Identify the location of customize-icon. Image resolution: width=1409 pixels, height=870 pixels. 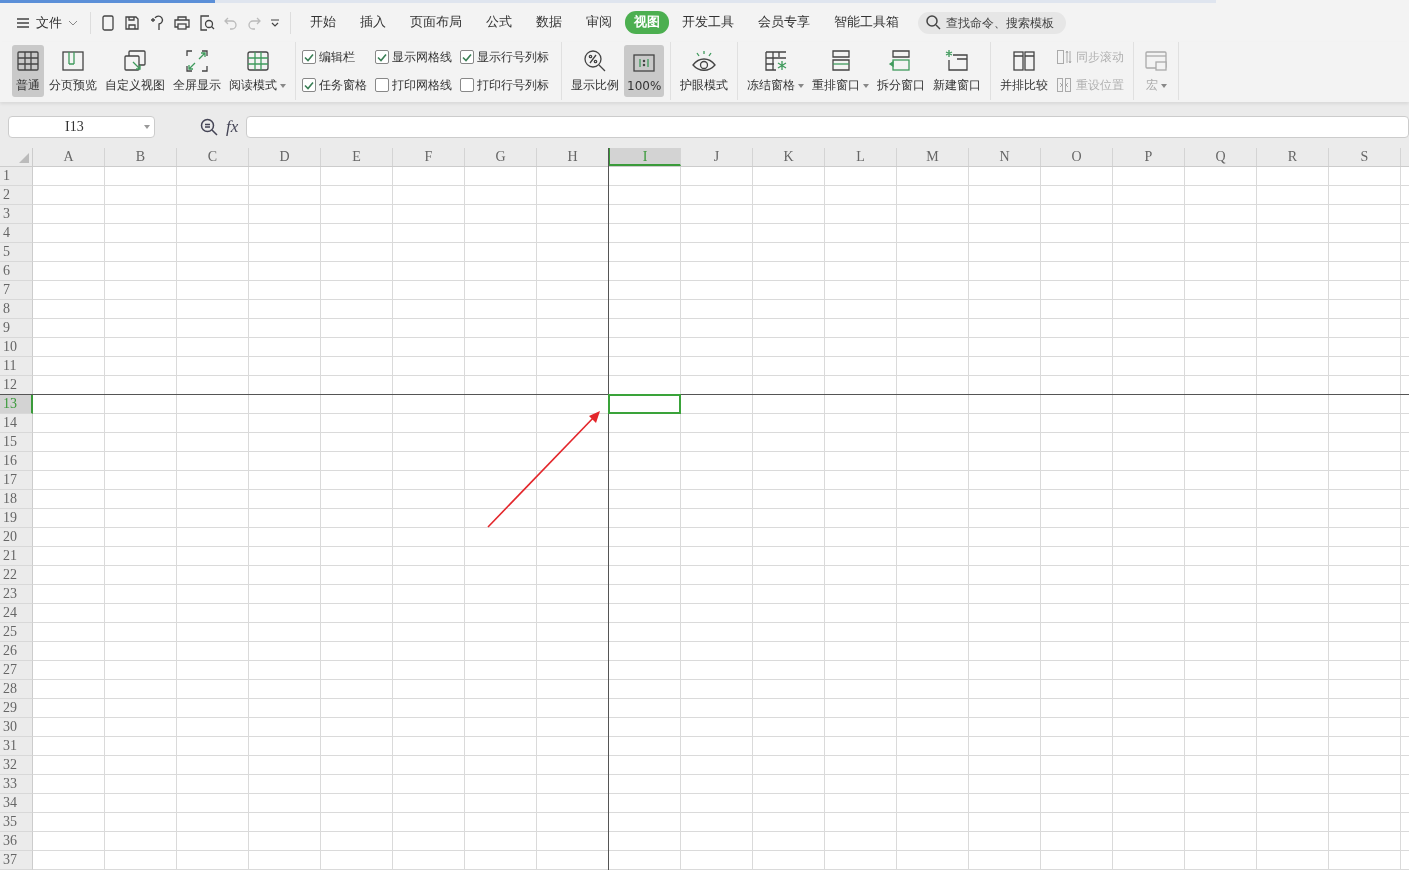
(275, 22).